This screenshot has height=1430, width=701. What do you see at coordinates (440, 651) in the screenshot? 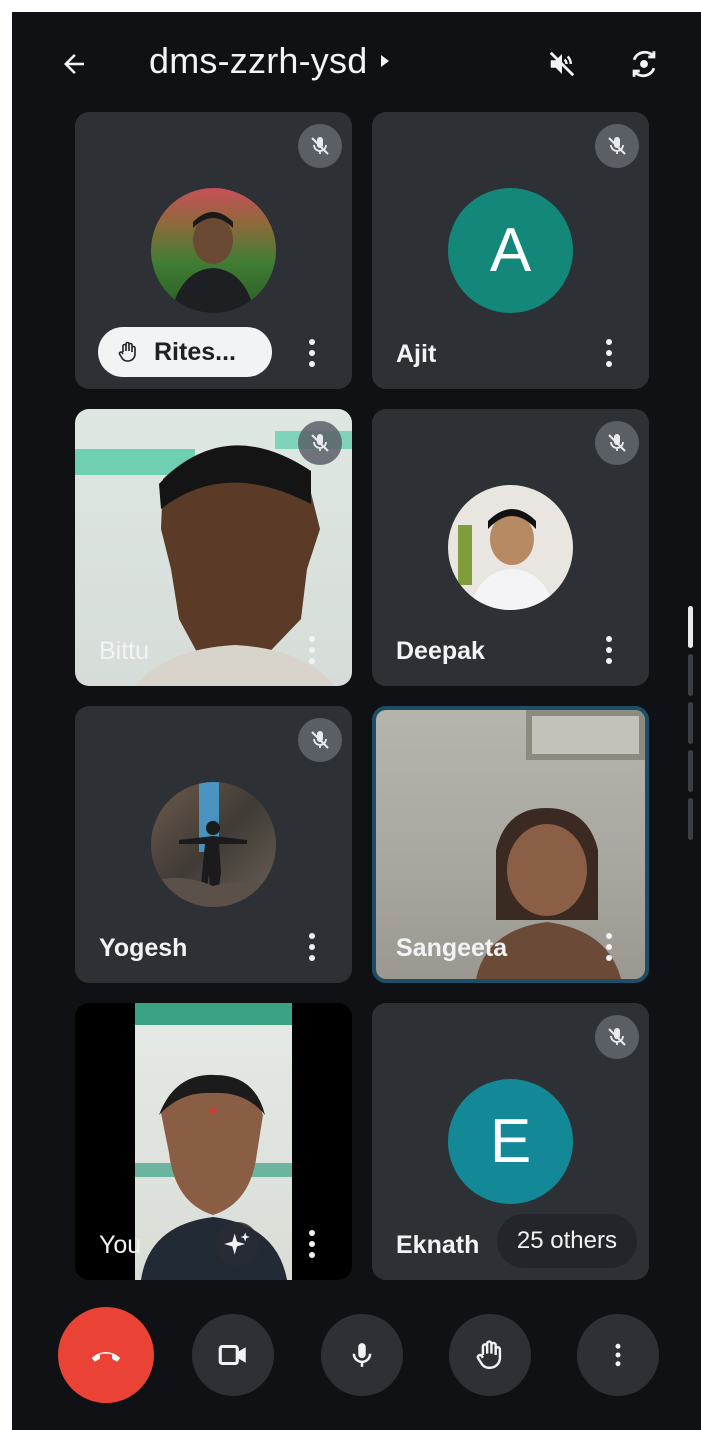
I see `participant-name: Deepak` at bounding box center [440, 651].